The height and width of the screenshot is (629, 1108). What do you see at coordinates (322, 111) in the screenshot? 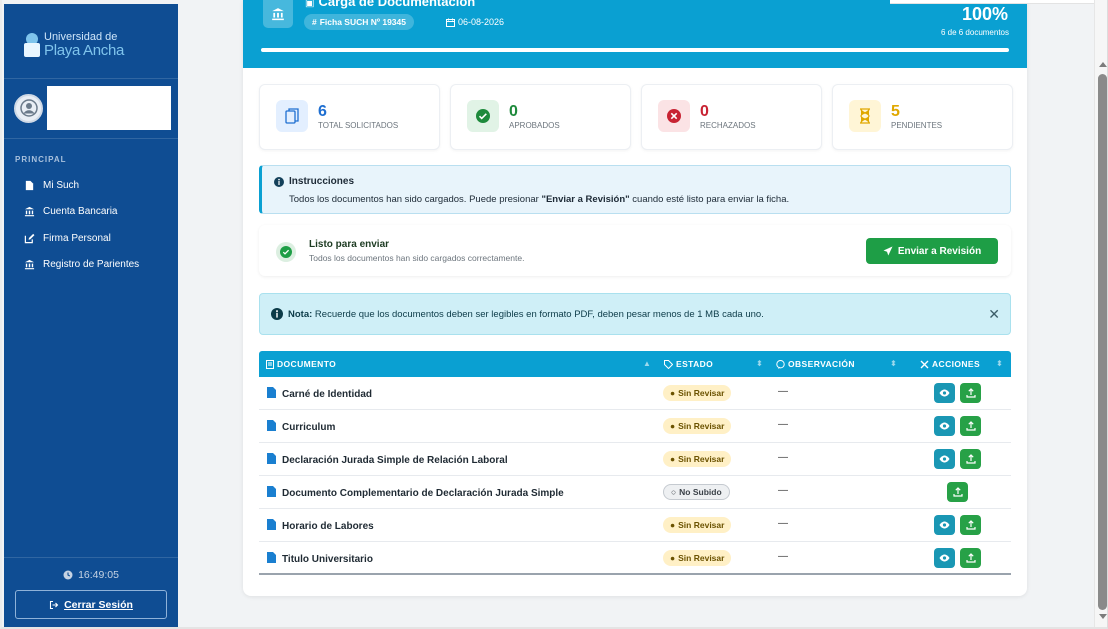
I see `stat-value: 6` at bounding box center [322, 111].